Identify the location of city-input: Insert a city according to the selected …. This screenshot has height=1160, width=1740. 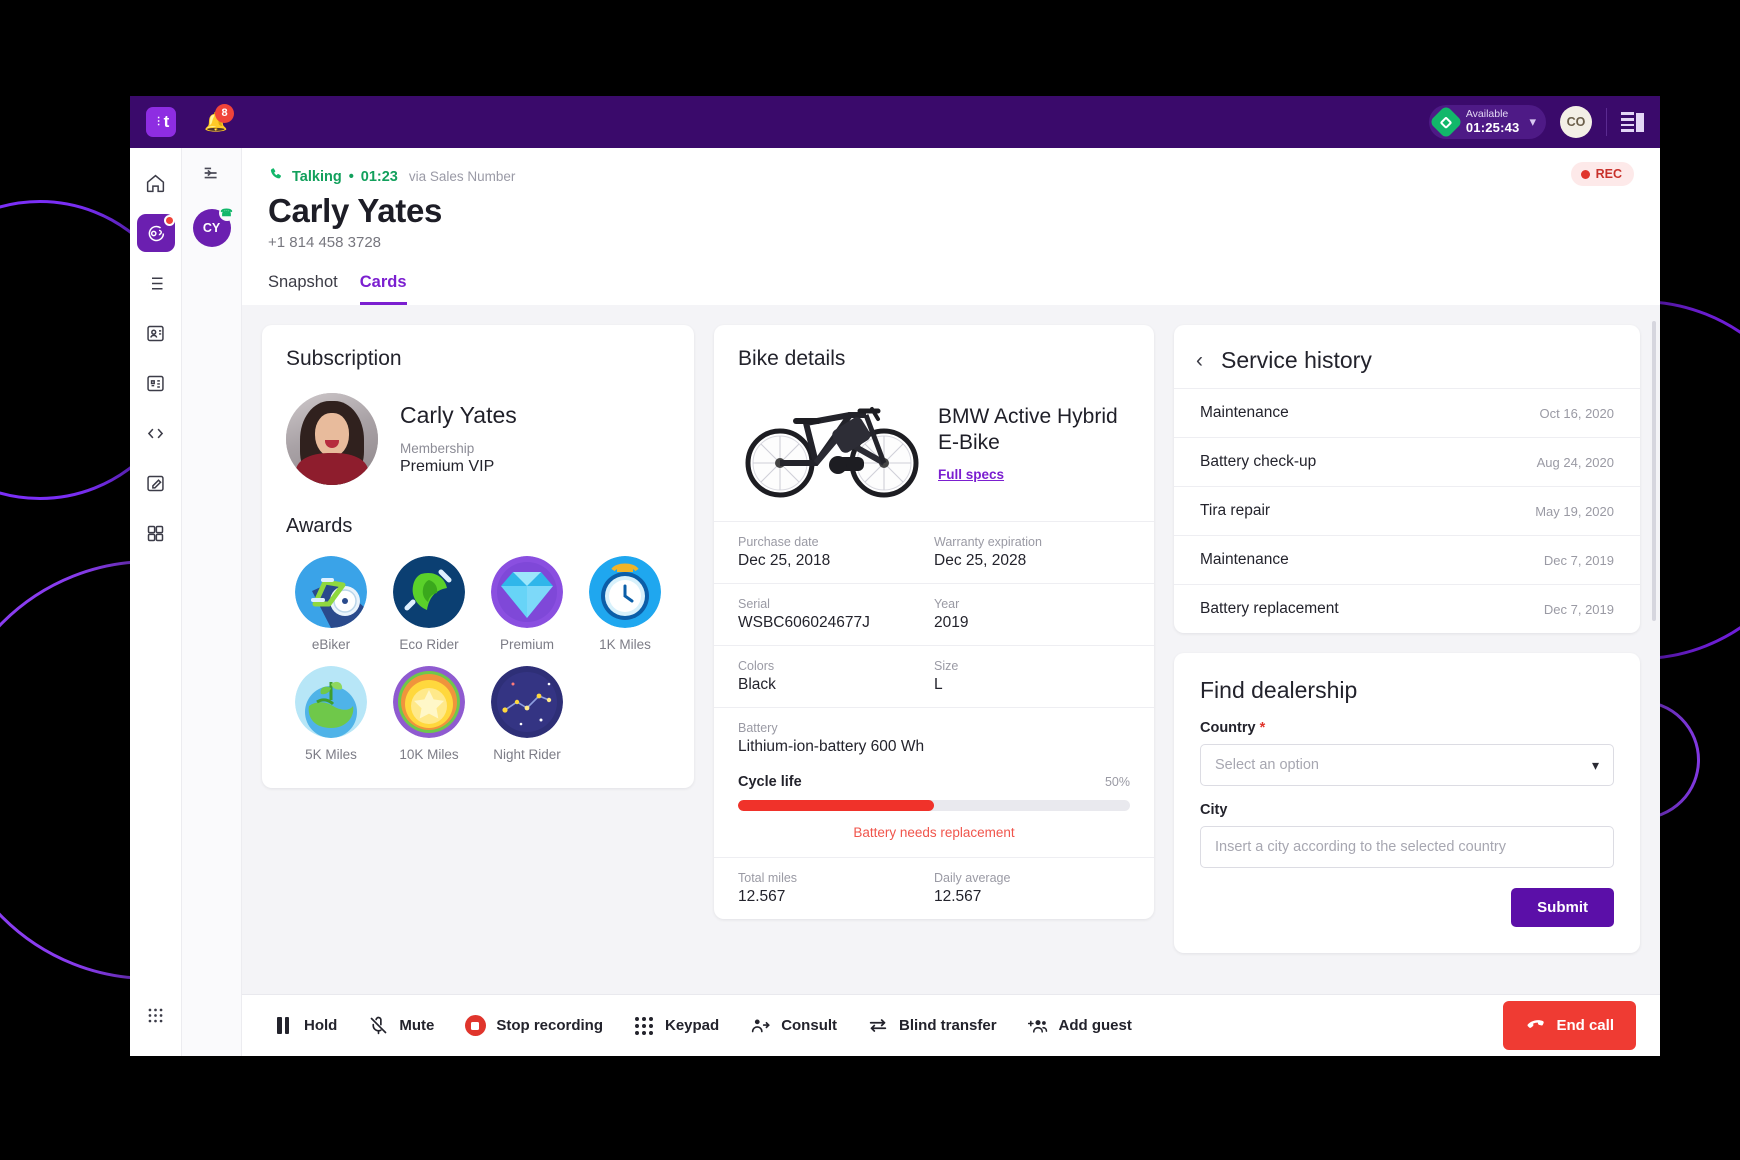
(1407, 847).